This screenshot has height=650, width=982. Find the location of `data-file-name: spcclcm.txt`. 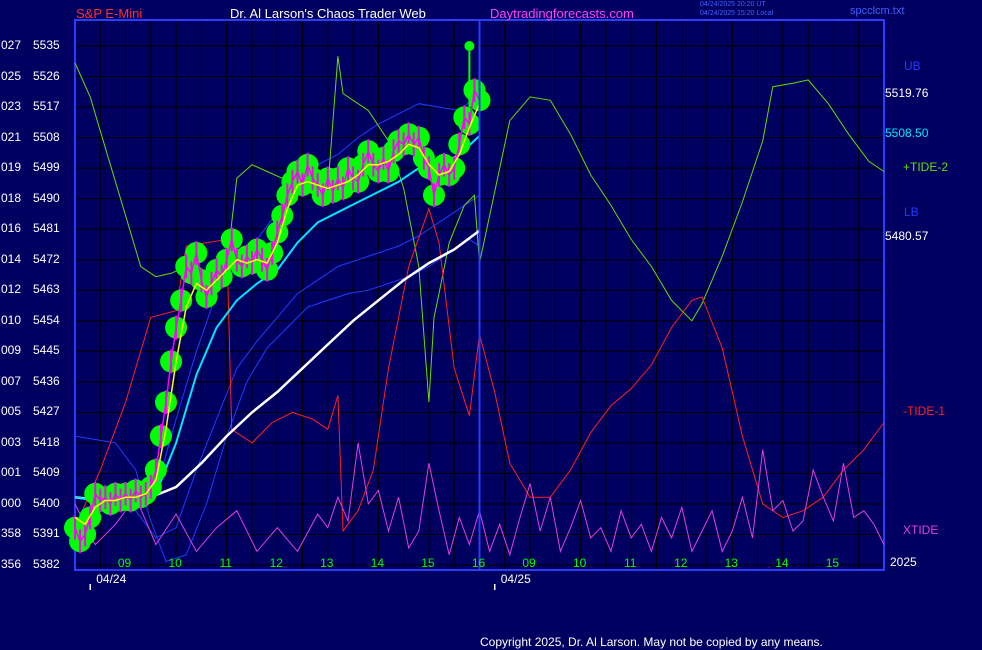

data-file-name: spcclcm.txt is located at coordinates (877, 11).